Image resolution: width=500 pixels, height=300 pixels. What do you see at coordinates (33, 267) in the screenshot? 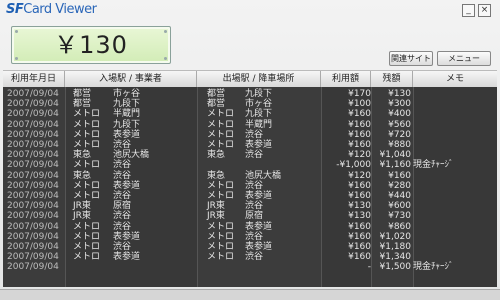
I see `cell-date: 2007/09/04` at bounding box center [33, 267].